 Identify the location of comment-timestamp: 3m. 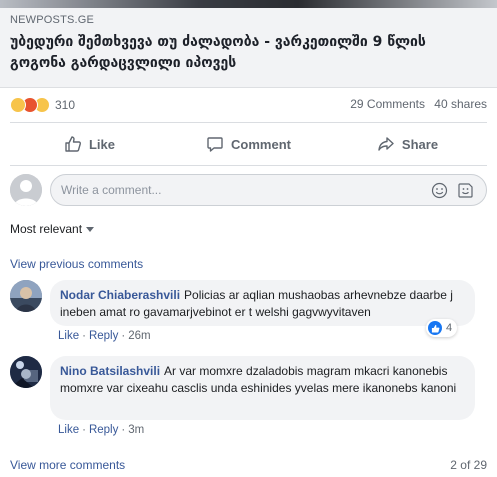
(136, 430).